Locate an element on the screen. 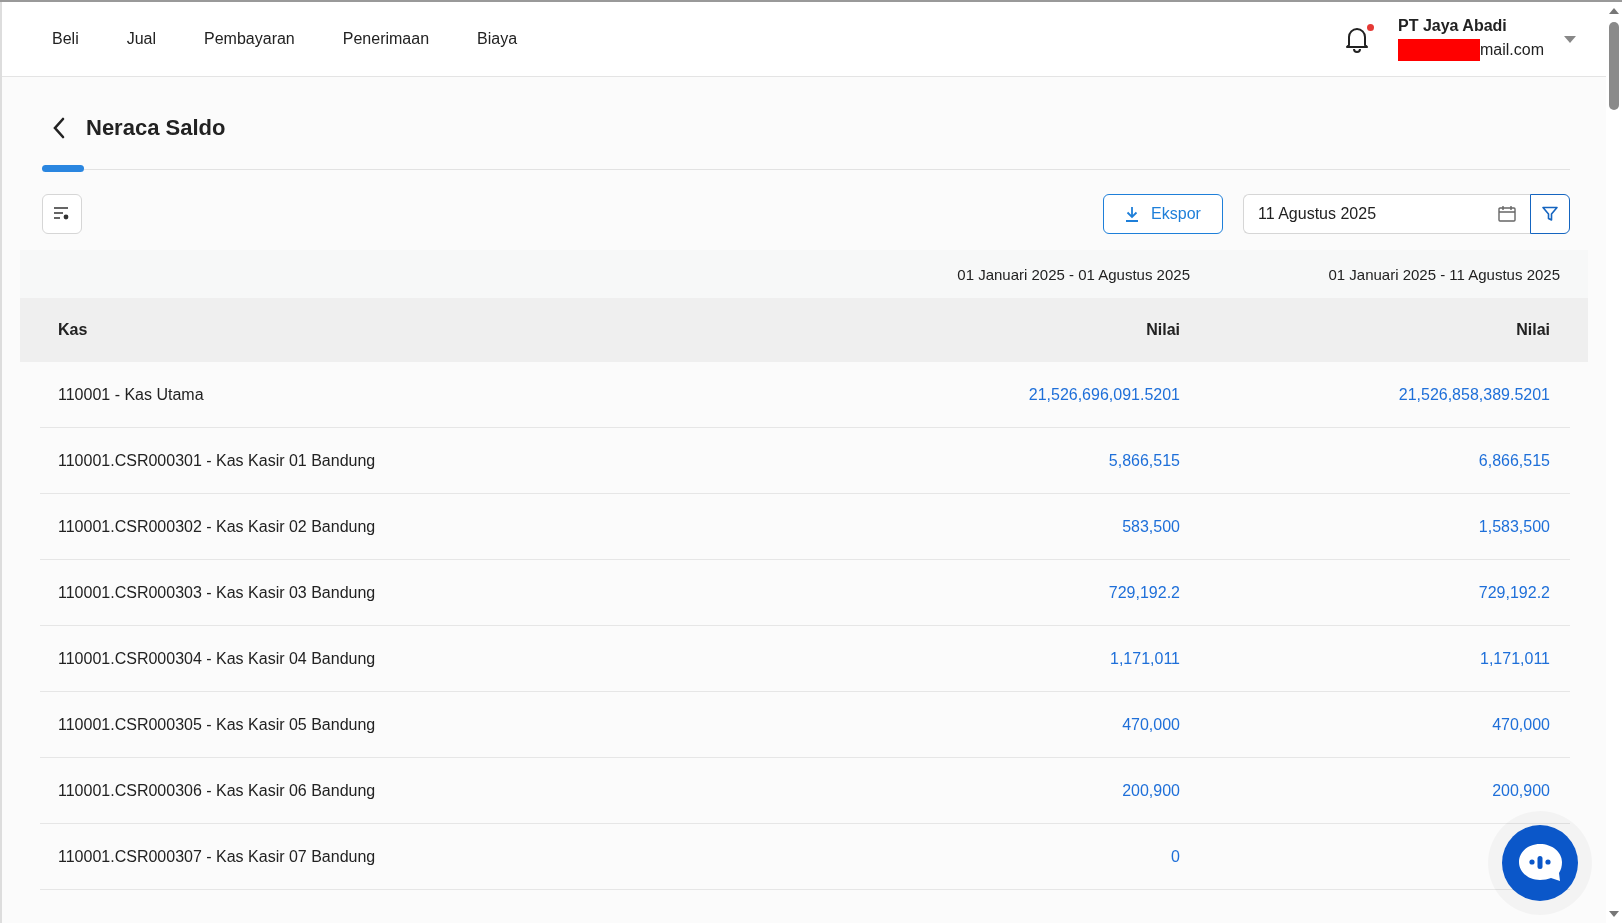 Image resolution: width=1622 pixels, height=923 pixels. period-label: 01 Januari 2025 - 01 Agustus 2025 is located at coordinates (1073, 274).